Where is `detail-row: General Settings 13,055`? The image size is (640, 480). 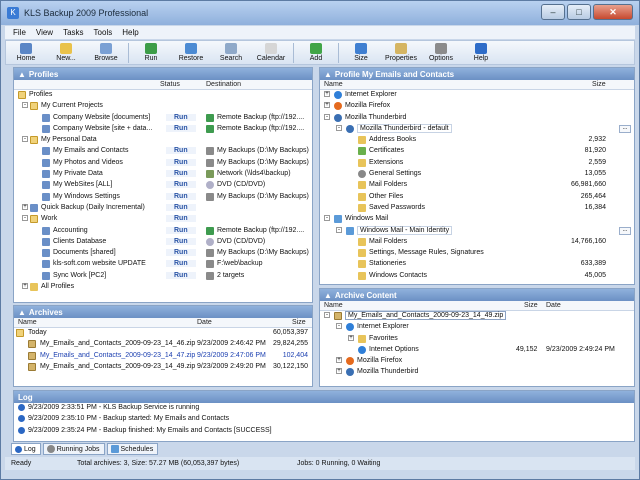
detail-row: General Settings 13,055 is located at coordinates (477, 174).